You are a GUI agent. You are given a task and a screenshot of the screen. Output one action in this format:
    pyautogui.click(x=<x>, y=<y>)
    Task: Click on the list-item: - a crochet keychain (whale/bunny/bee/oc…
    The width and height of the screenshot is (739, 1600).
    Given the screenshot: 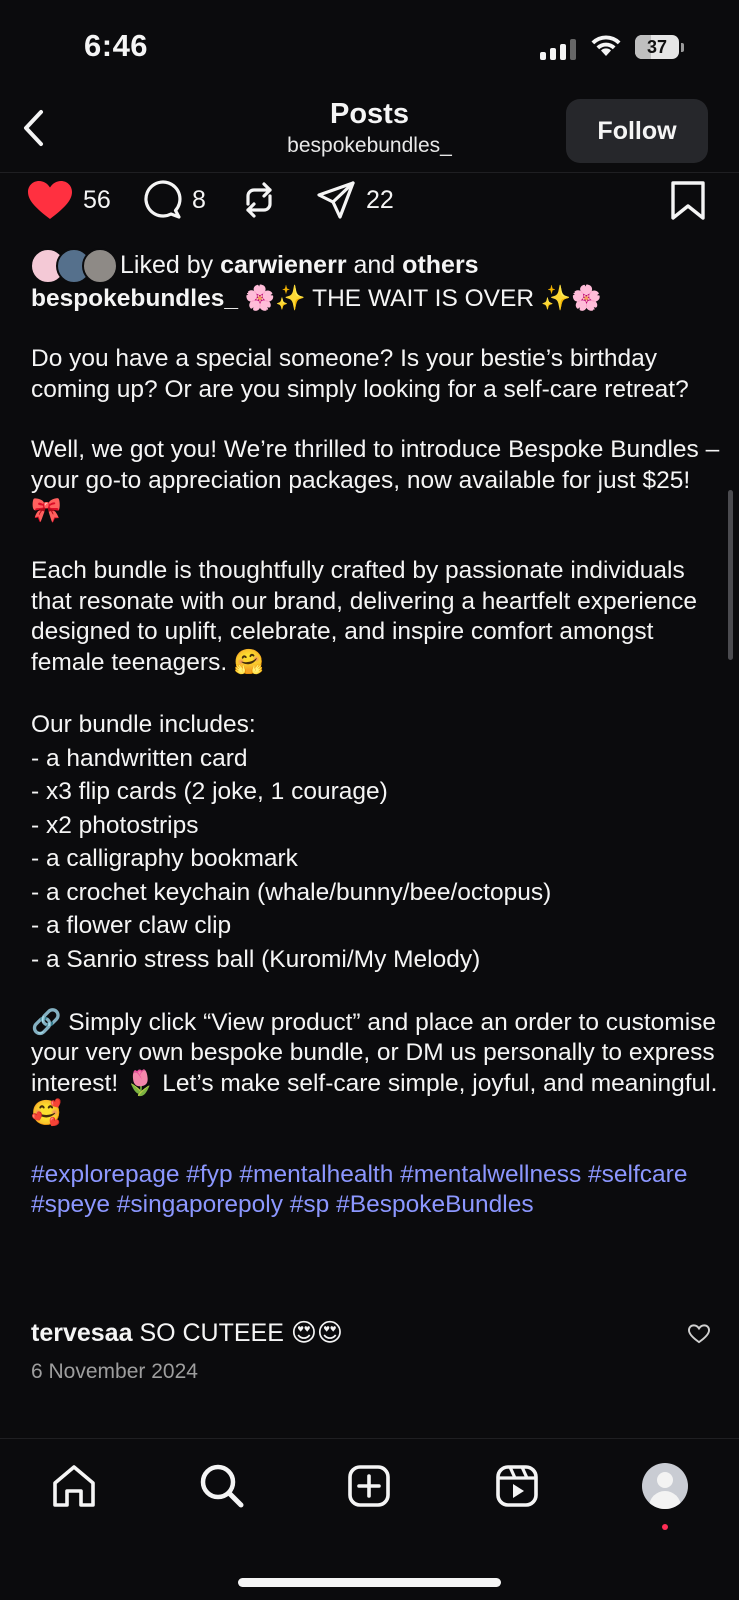 What is the action you would take?
    pyautogui.click(x=291, y=892)
    